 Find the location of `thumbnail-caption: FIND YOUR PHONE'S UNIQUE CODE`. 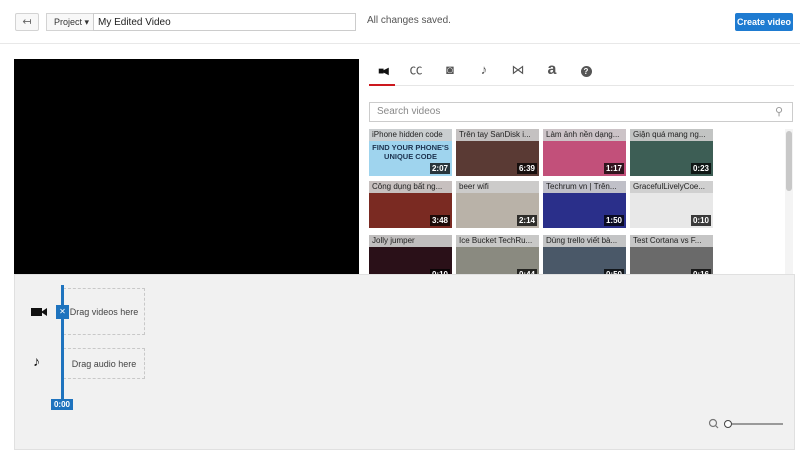

thumbnail-caption: FIND YOUR PHONE'S UNIQUE CODE is located at coordinates (410, 152).